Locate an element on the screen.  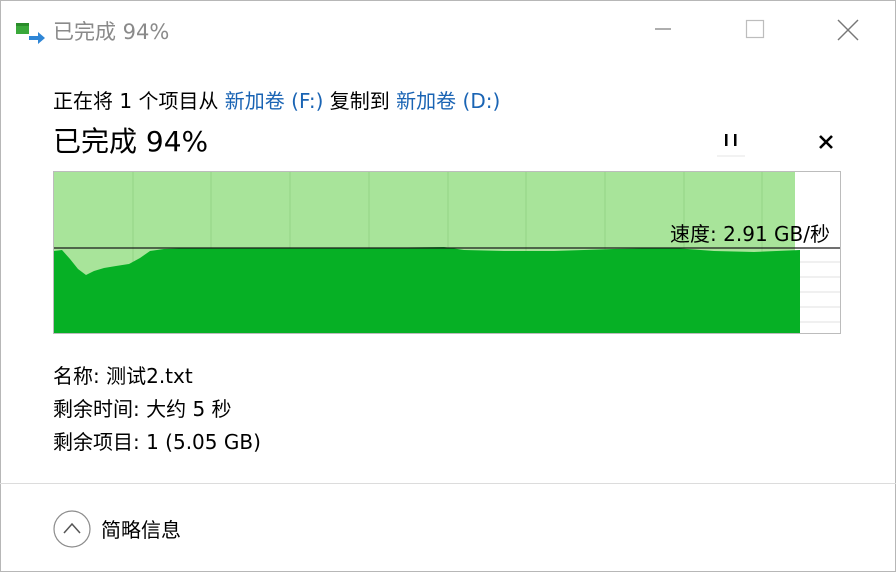
copy-description: 正在将 1 个项目从 新加卷 (F:) 复制到 新加卷 (D:) is located at coordinates (276, 99).